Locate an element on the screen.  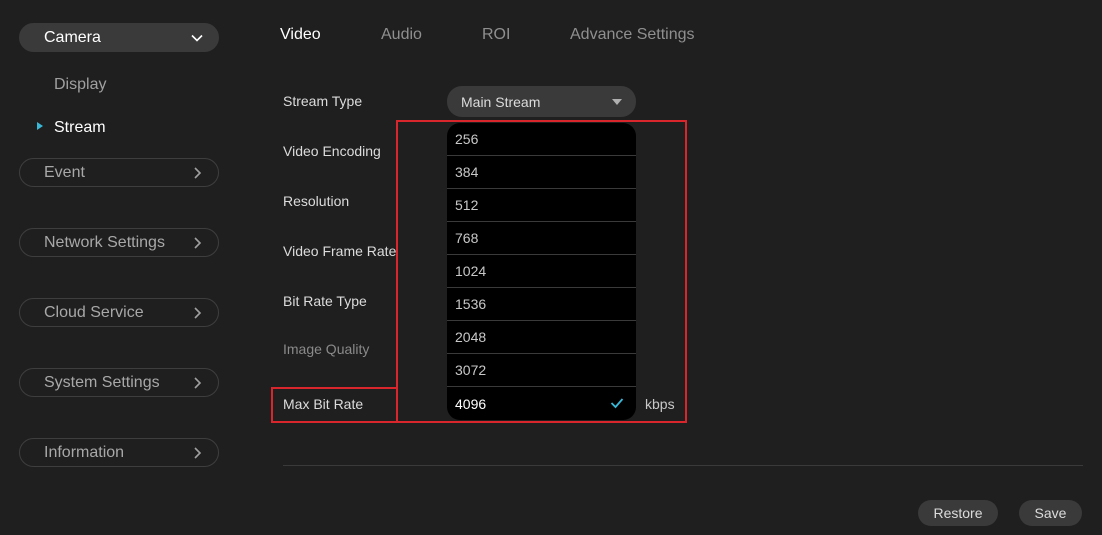
tab-advance-settings: Advance Settings is located at coordinates (632, 35).